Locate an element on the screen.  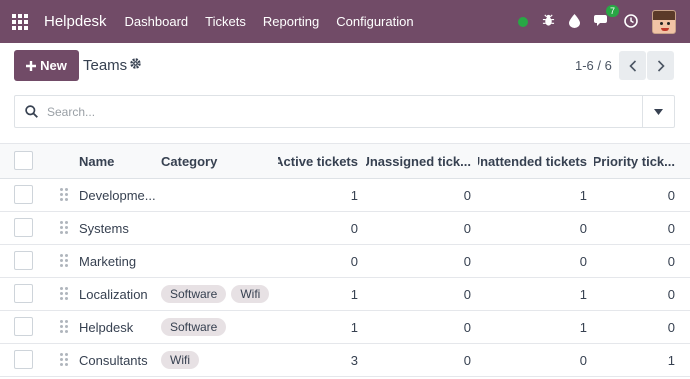
menu-dashboard: Dashboard is located at coordinates (157, 21).